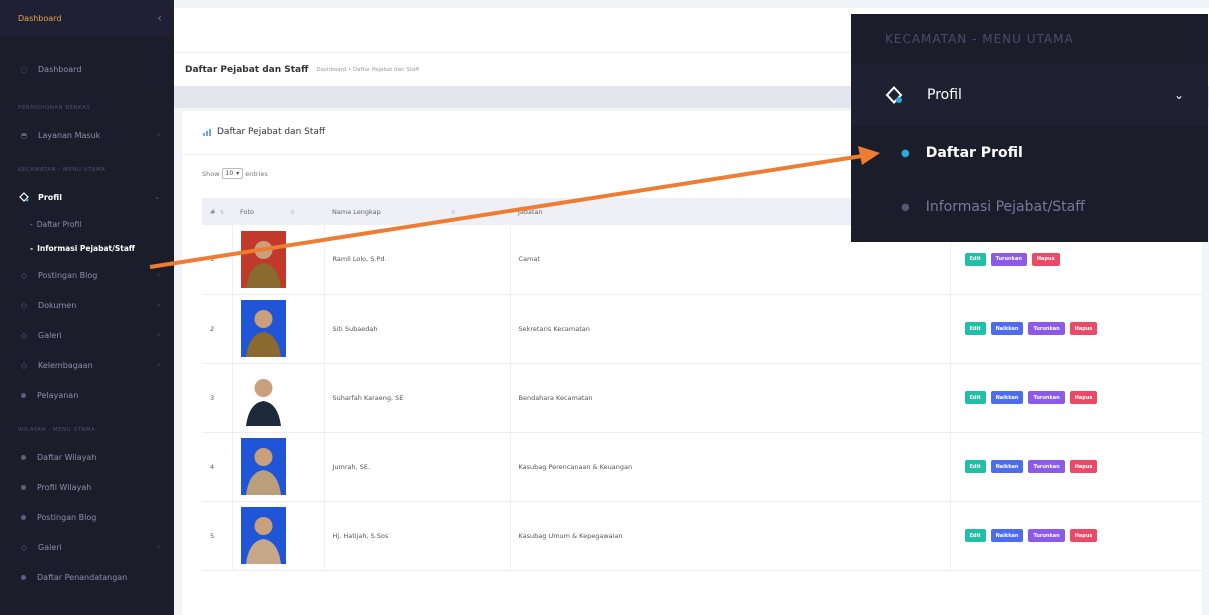 Image resolution: width=1209 pixels, height=615 pixels. I want to click on cell-no: 3, so click(217, 397).